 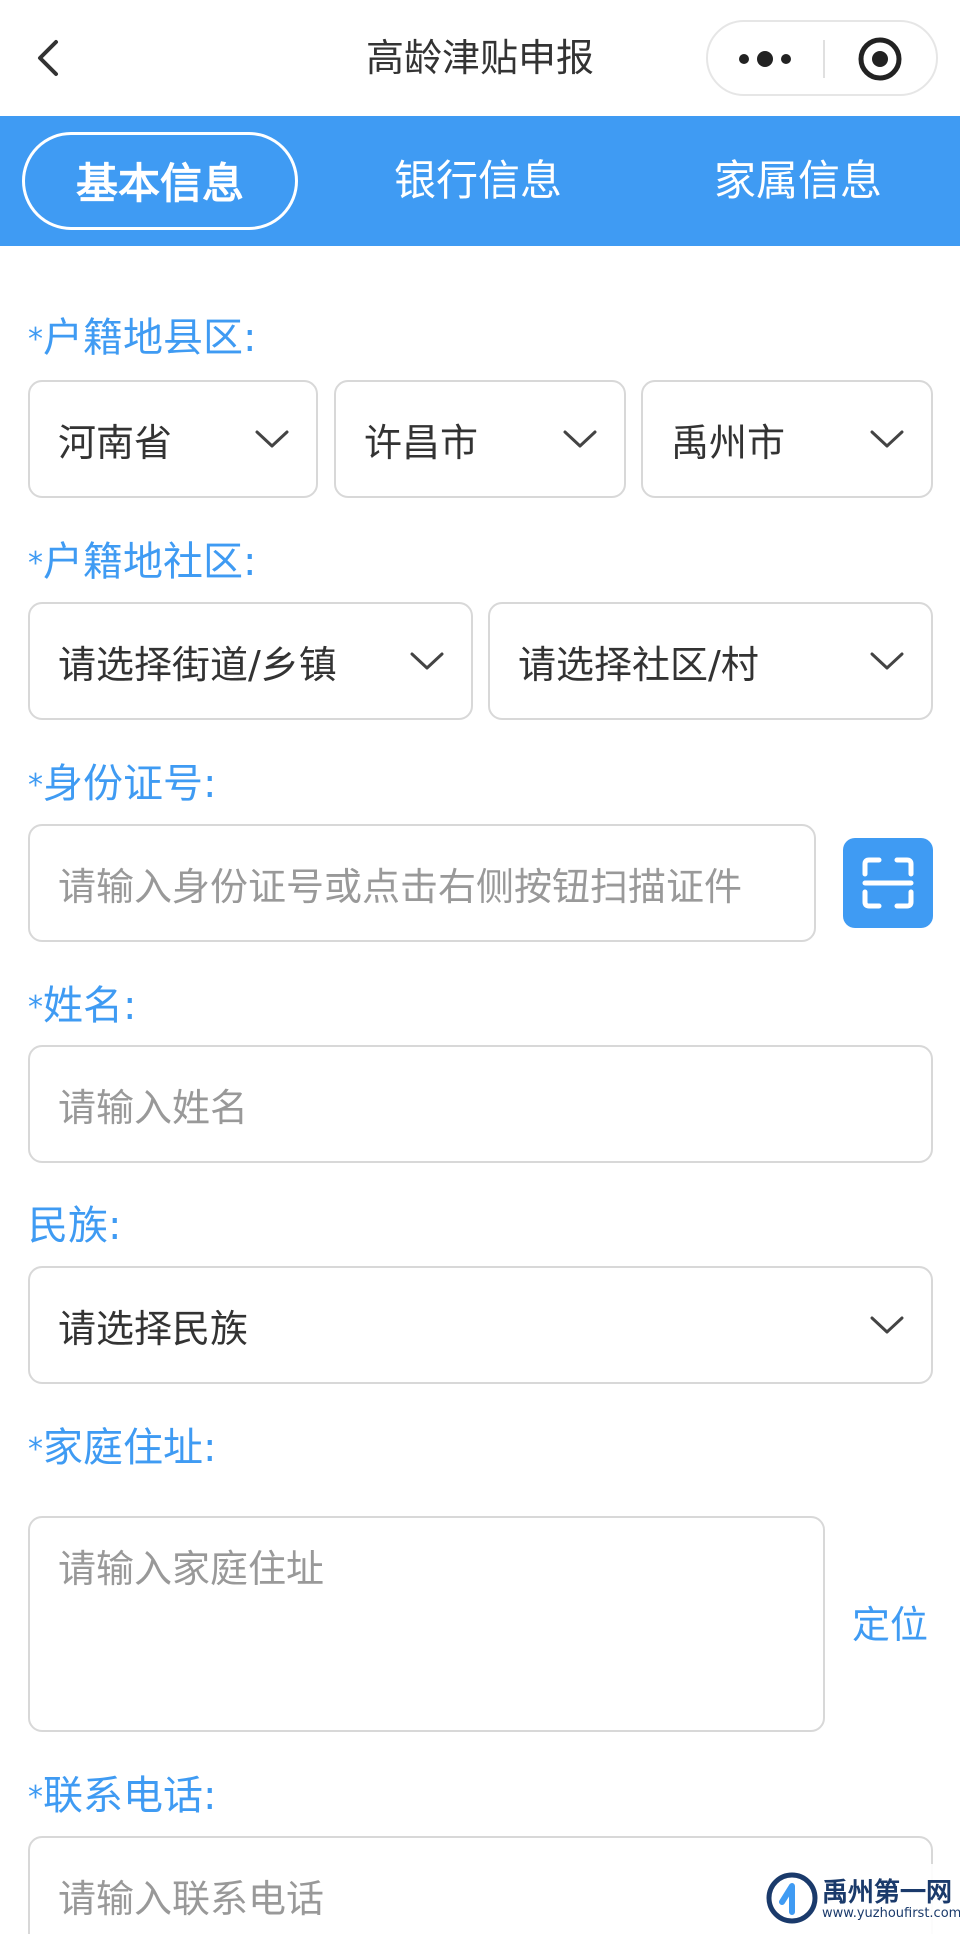 I want to click on locate-button: 定位, so click(x=890, y=1621).